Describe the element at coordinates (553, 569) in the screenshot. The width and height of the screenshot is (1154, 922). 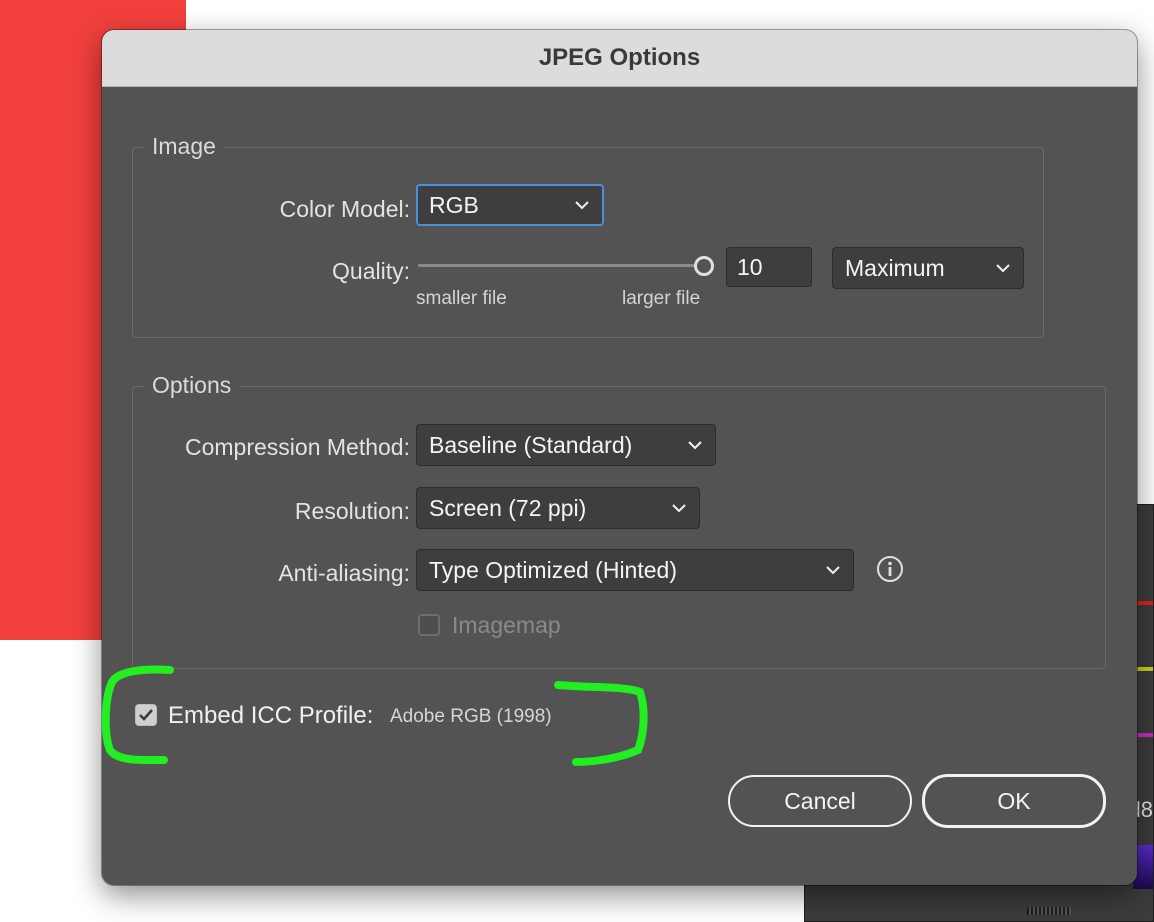
I see `anti-aliasing-value: Type Optimized (Hinted)` at that location.